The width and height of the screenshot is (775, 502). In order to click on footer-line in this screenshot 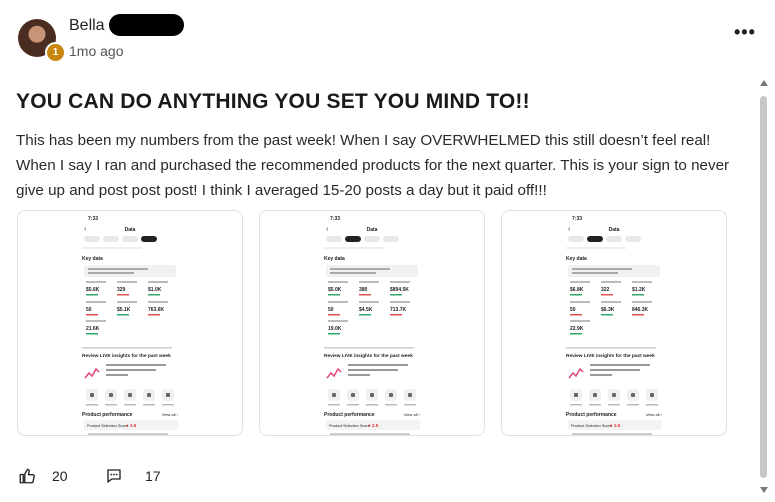, I will do `click(370, 434)`.